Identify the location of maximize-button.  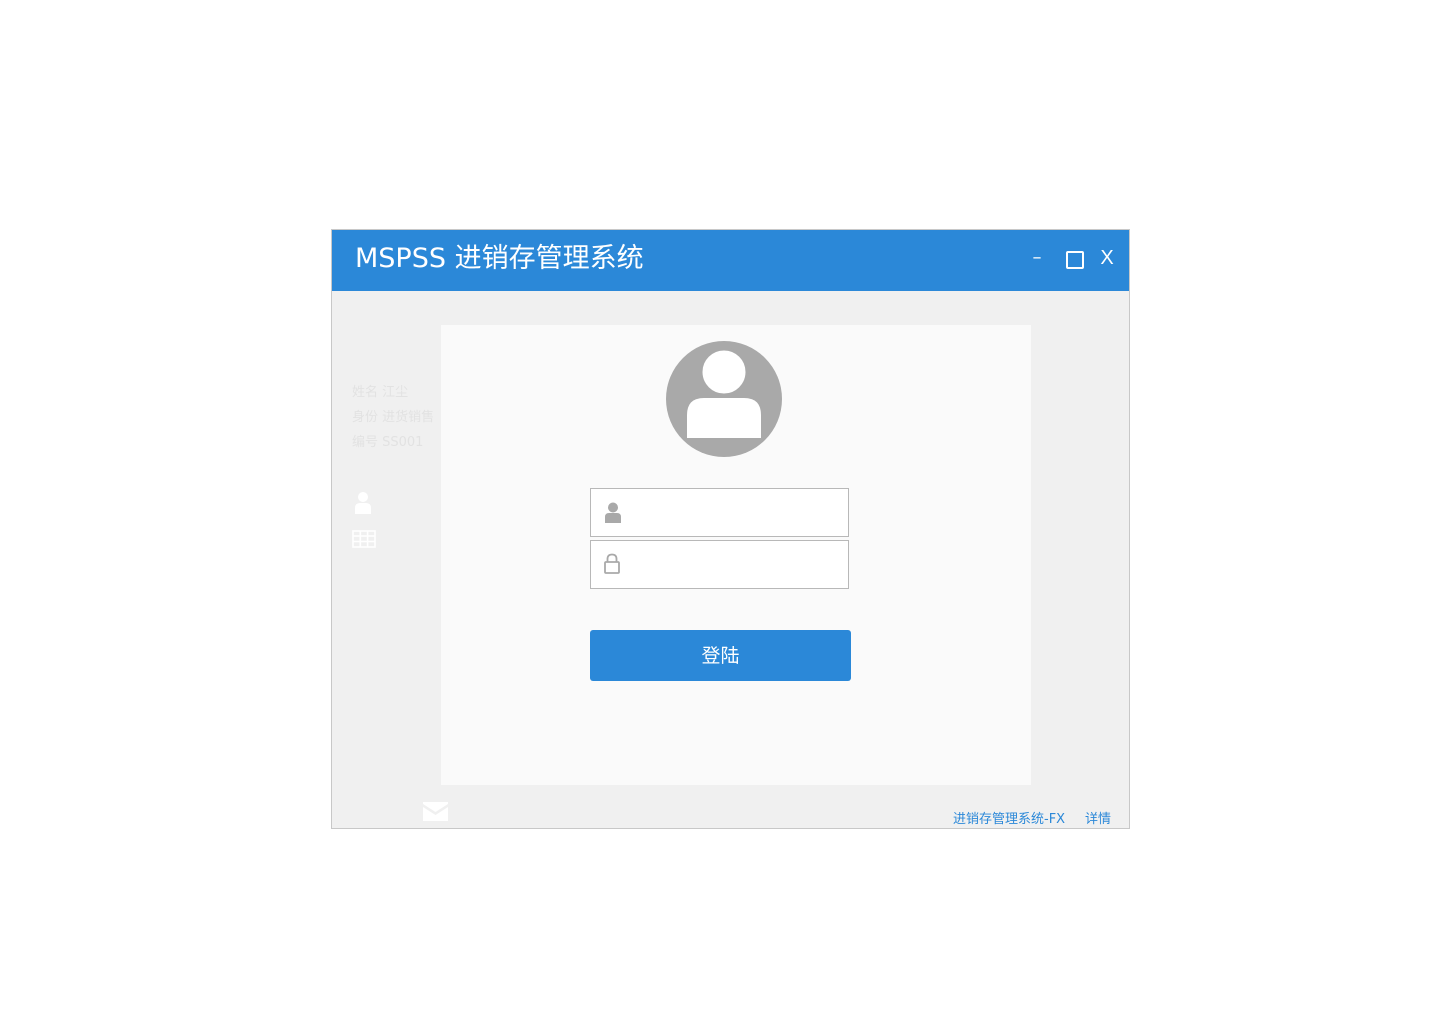
(1074, 258).